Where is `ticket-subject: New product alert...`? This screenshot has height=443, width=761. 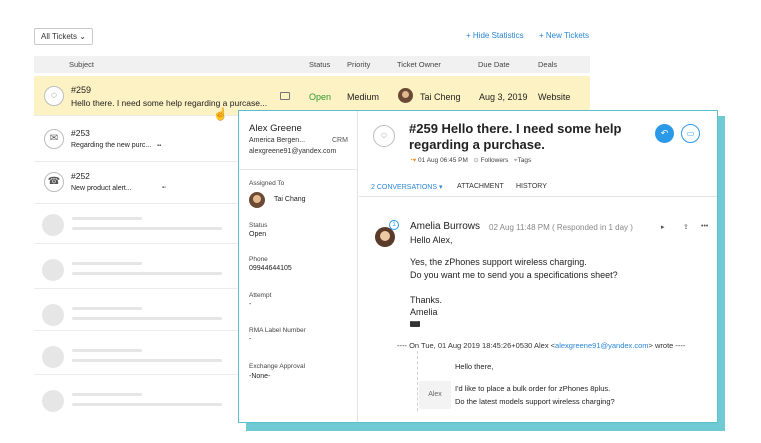
ticket-subject: New product alert... is located at coordinates (101, 188).